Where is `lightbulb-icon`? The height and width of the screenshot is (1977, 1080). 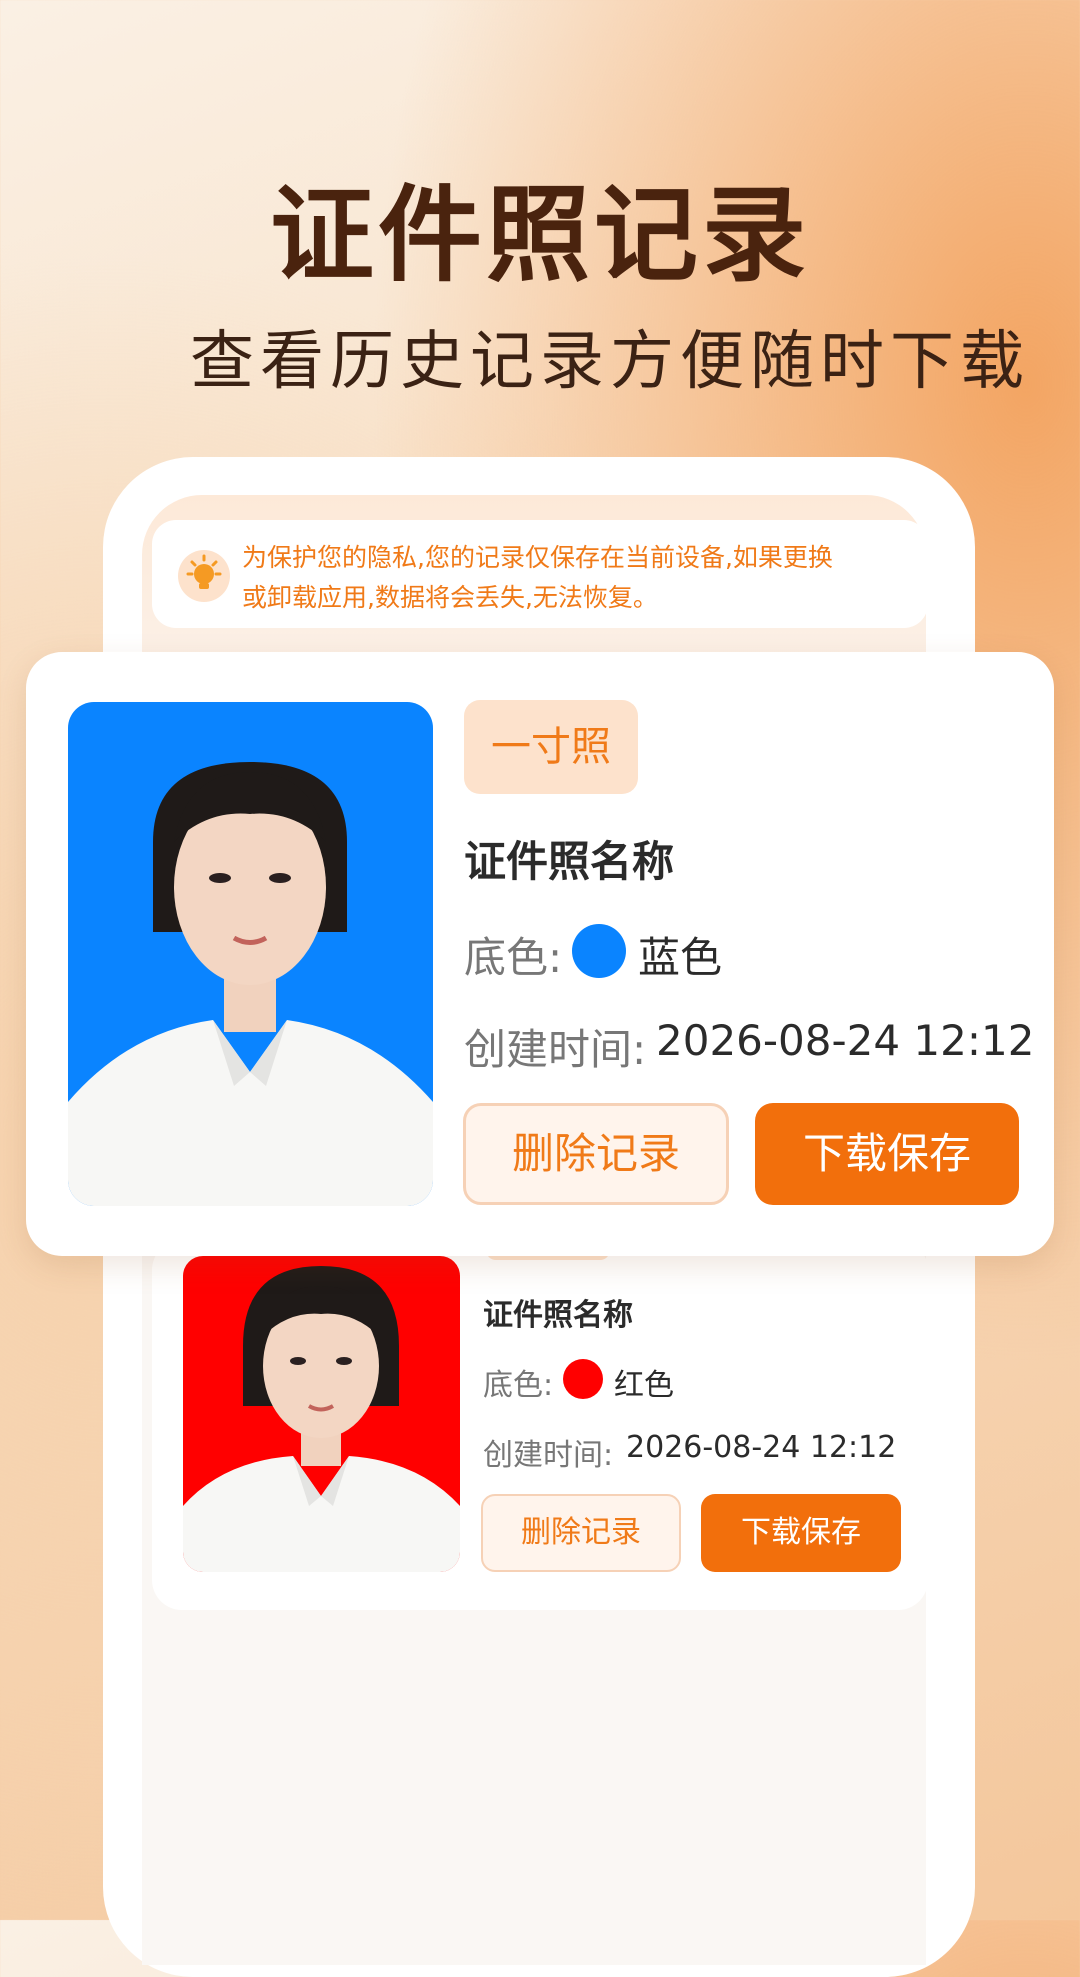 lightbulb-icon is located at coordinates (204, 576).